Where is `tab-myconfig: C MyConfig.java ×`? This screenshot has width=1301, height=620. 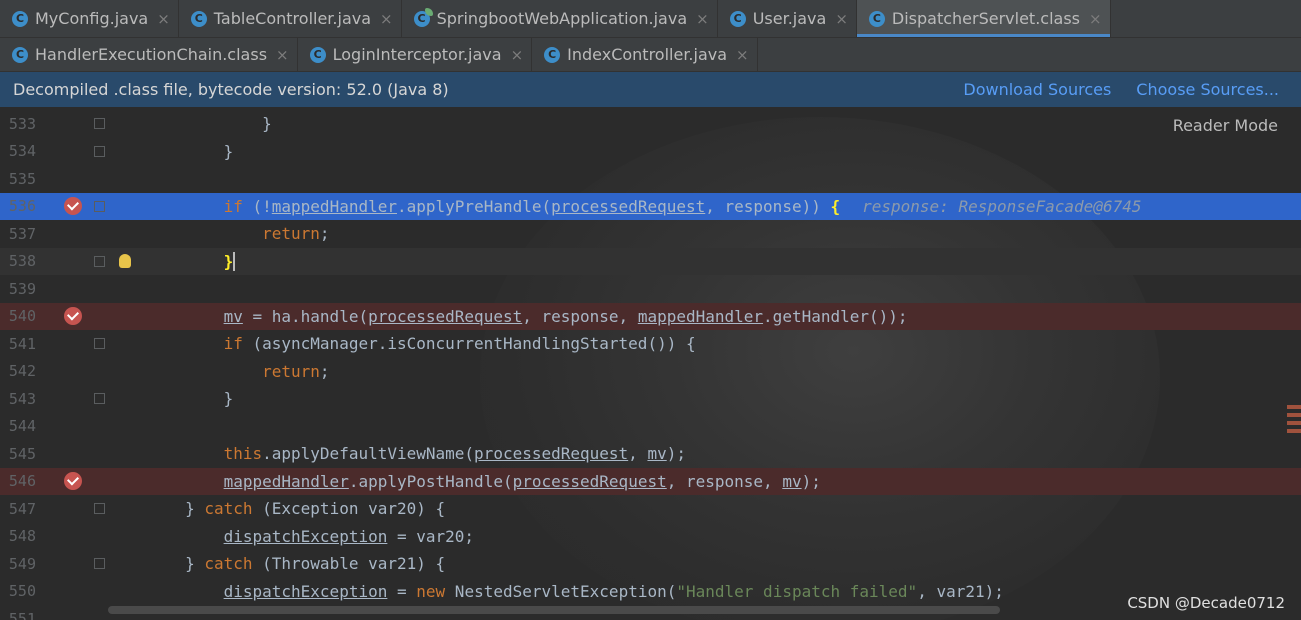
tab-myconfig: C MyConfig.java × is located at coordinates (89, 18).